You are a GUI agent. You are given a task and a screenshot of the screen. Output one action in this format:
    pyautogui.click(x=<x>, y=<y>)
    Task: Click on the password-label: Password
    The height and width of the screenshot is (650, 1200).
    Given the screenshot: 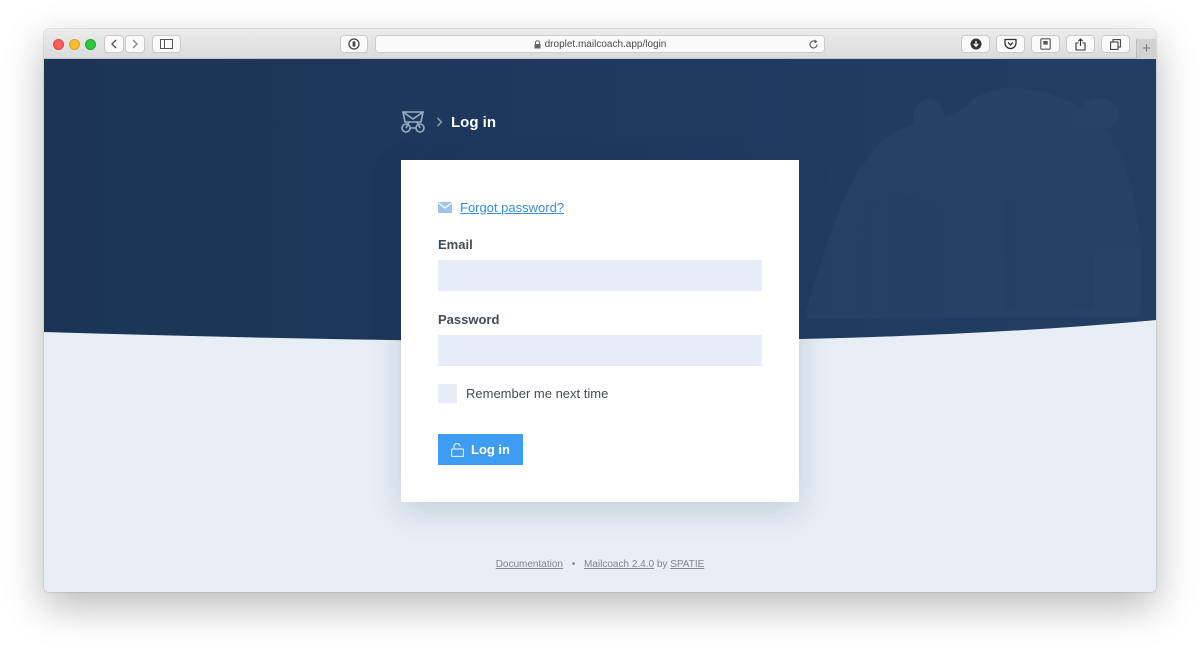 What is the action you would take?
    pyautogui.click(x=469, y=319)
    